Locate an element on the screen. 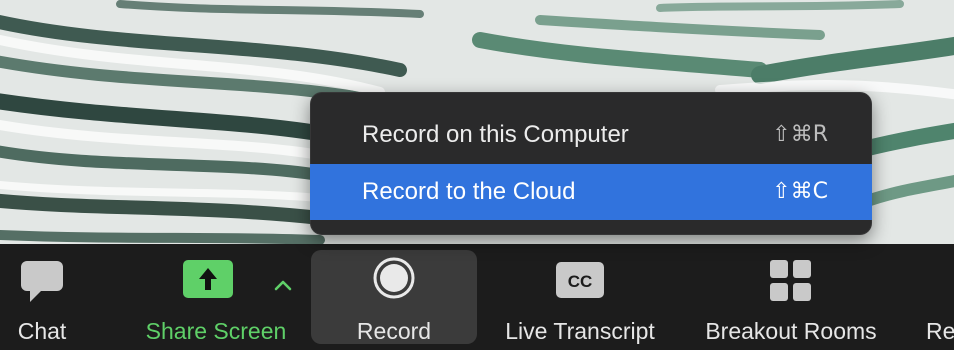  live-transcript-label: Live Transcript is located at coordinates (580, 331).